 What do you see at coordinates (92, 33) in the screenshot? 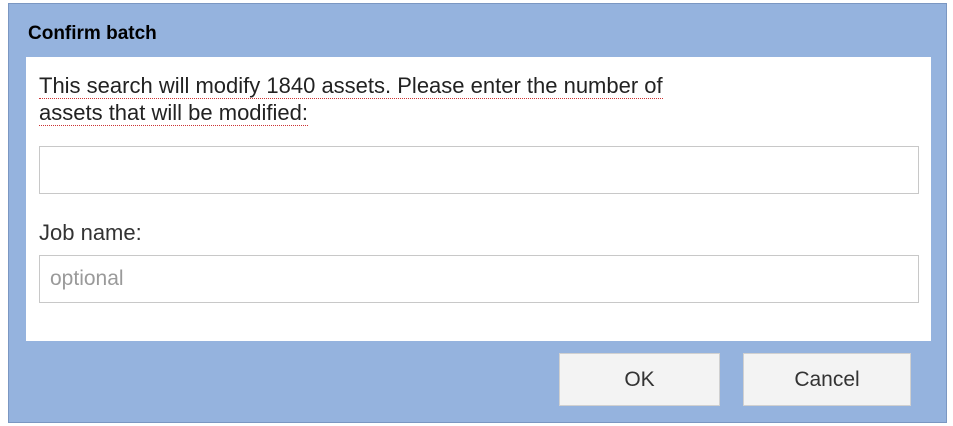
I see `dialog-title: Confirm batch` at bounding box center [92, 33].